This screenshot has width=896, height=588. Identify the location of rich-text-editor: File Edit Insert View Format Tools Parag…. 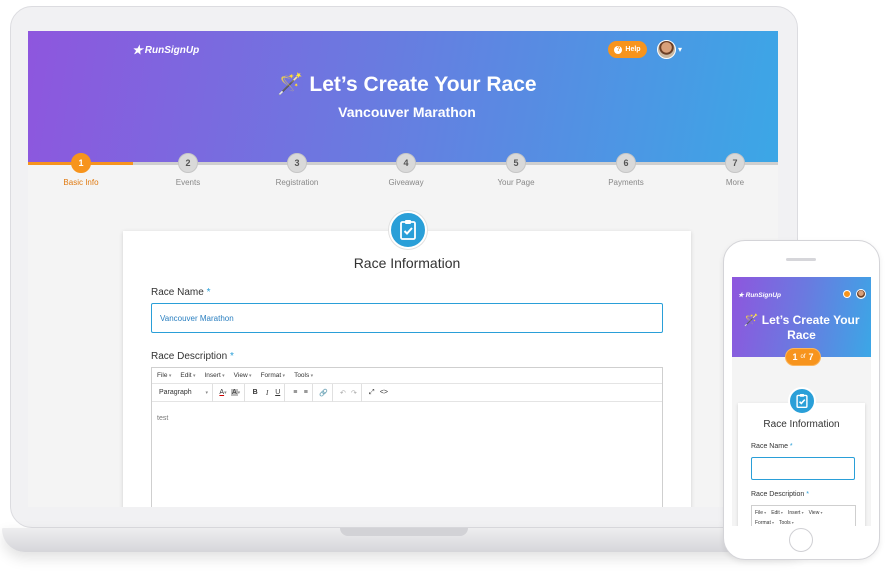
(407, 437).